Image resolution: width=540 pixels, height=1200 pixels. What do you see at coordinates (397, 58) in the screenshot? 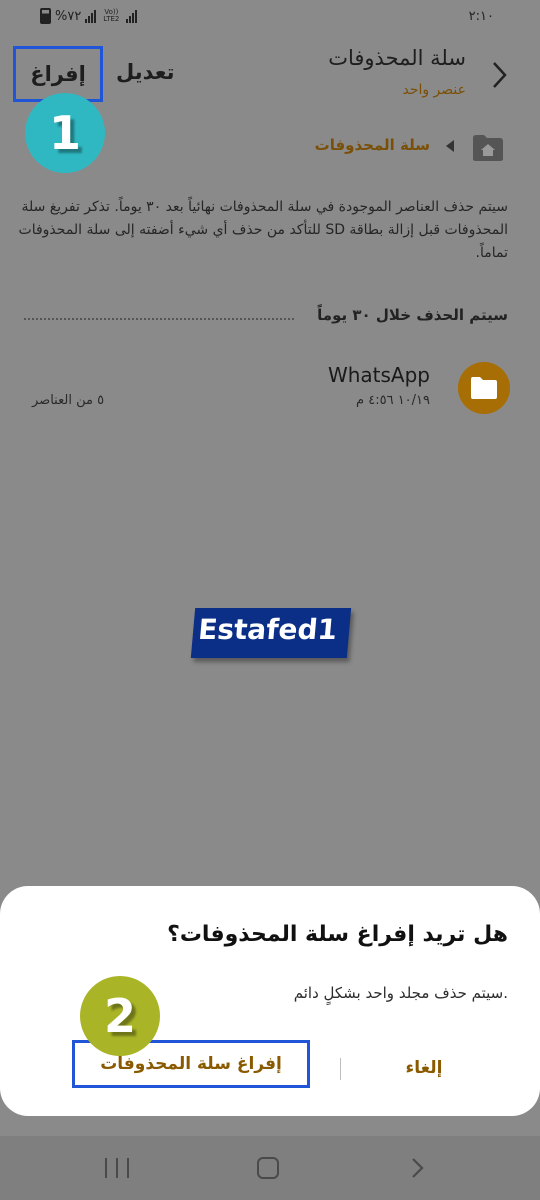
I see `page-title: سلة المحذوفات` at bounding box center [397, 58].